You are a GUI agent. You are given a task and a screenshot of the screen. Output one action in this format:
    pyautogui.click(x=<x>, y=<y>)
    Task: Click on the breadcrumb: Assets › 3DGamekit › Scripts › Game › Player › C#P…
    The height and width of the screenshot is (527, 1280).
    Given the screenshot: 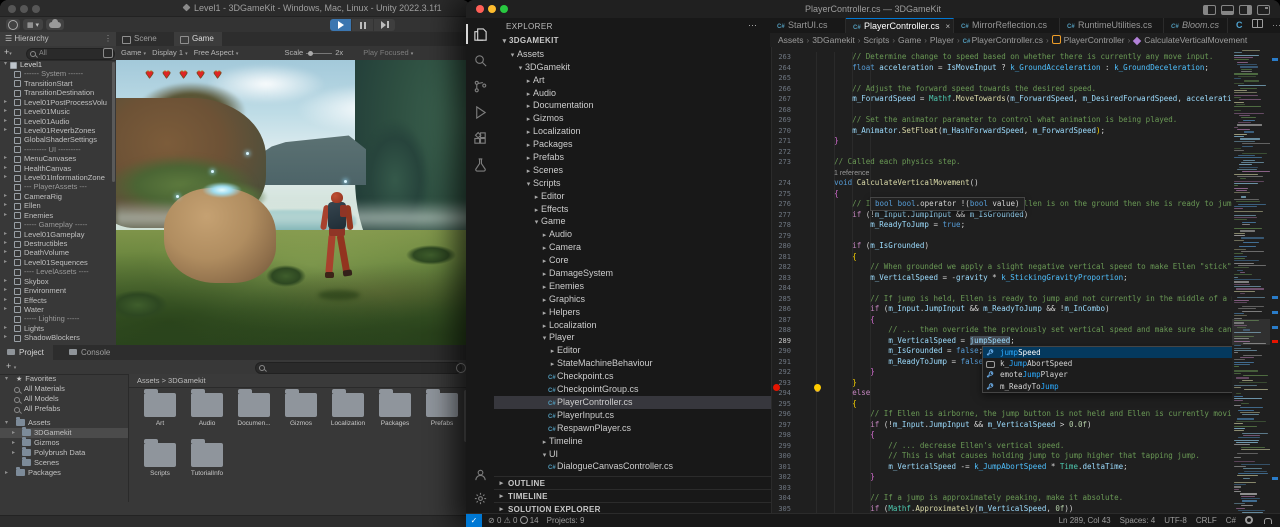 What is the action you would take?
    pyautogui.click(x=1025, y=40)
    